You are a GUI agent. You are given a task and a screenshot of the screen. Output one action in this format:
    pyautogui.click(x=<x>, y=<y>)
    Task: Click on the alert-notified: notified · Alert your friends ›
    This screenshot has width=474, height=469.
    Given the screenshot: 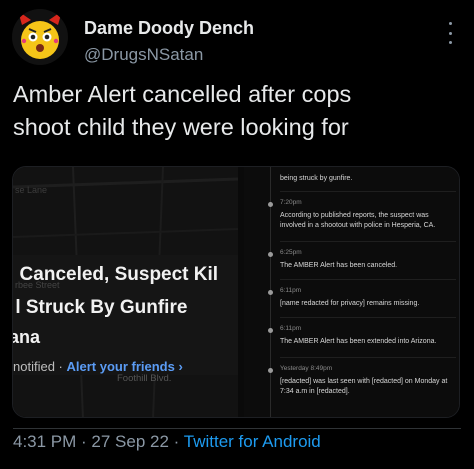 What is the action you would take?
    pyautogui.click(x=98, y=366)
    